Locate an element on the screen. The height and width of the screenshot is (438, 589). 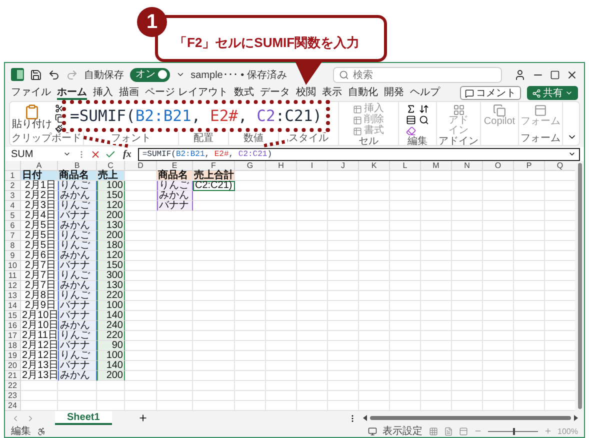
row-number: 1 is located at coordinates (13, 176).